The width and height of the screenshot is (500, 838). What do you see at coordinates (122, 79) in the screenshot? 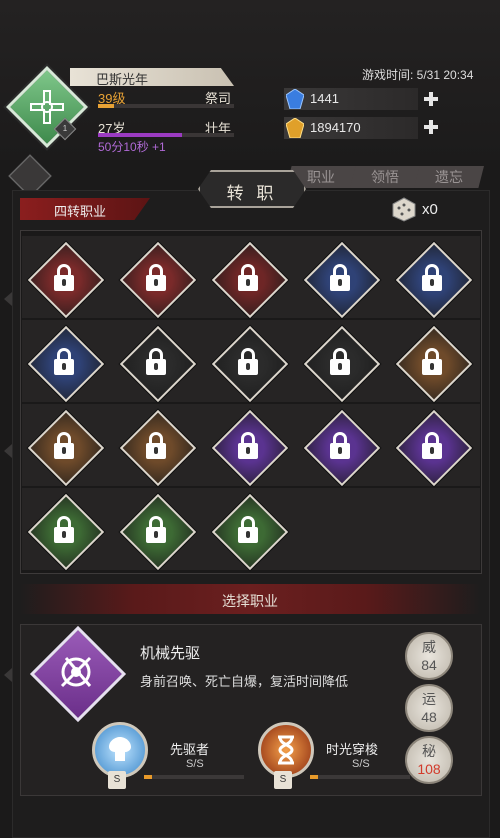
I see `player-name: 巴斯光年` at bounding box center [122, 79].